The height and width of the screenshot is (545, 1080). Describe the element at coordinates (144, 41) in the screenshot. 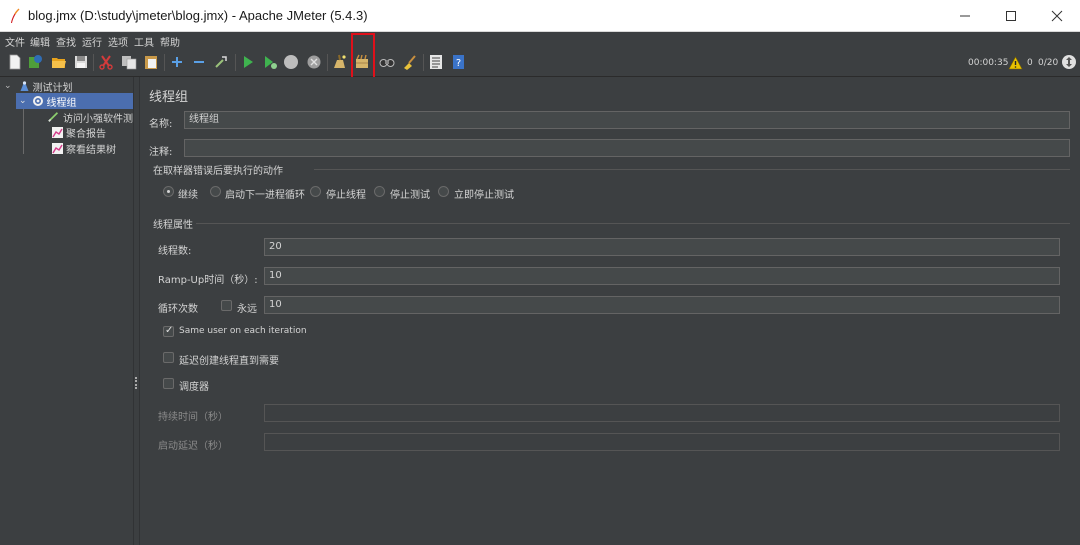

I see `menu-tools: 工具` at that location.